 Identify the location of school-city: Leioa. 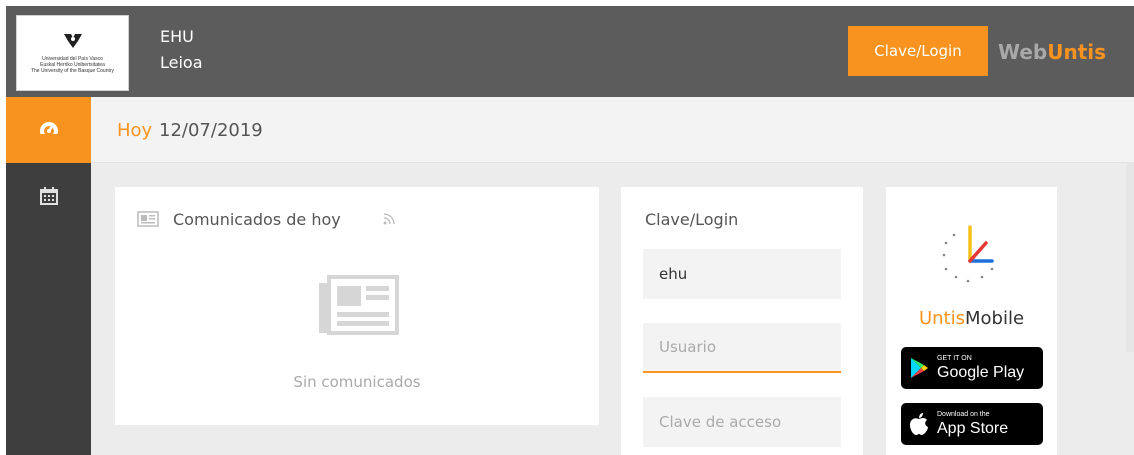
(181, 62).